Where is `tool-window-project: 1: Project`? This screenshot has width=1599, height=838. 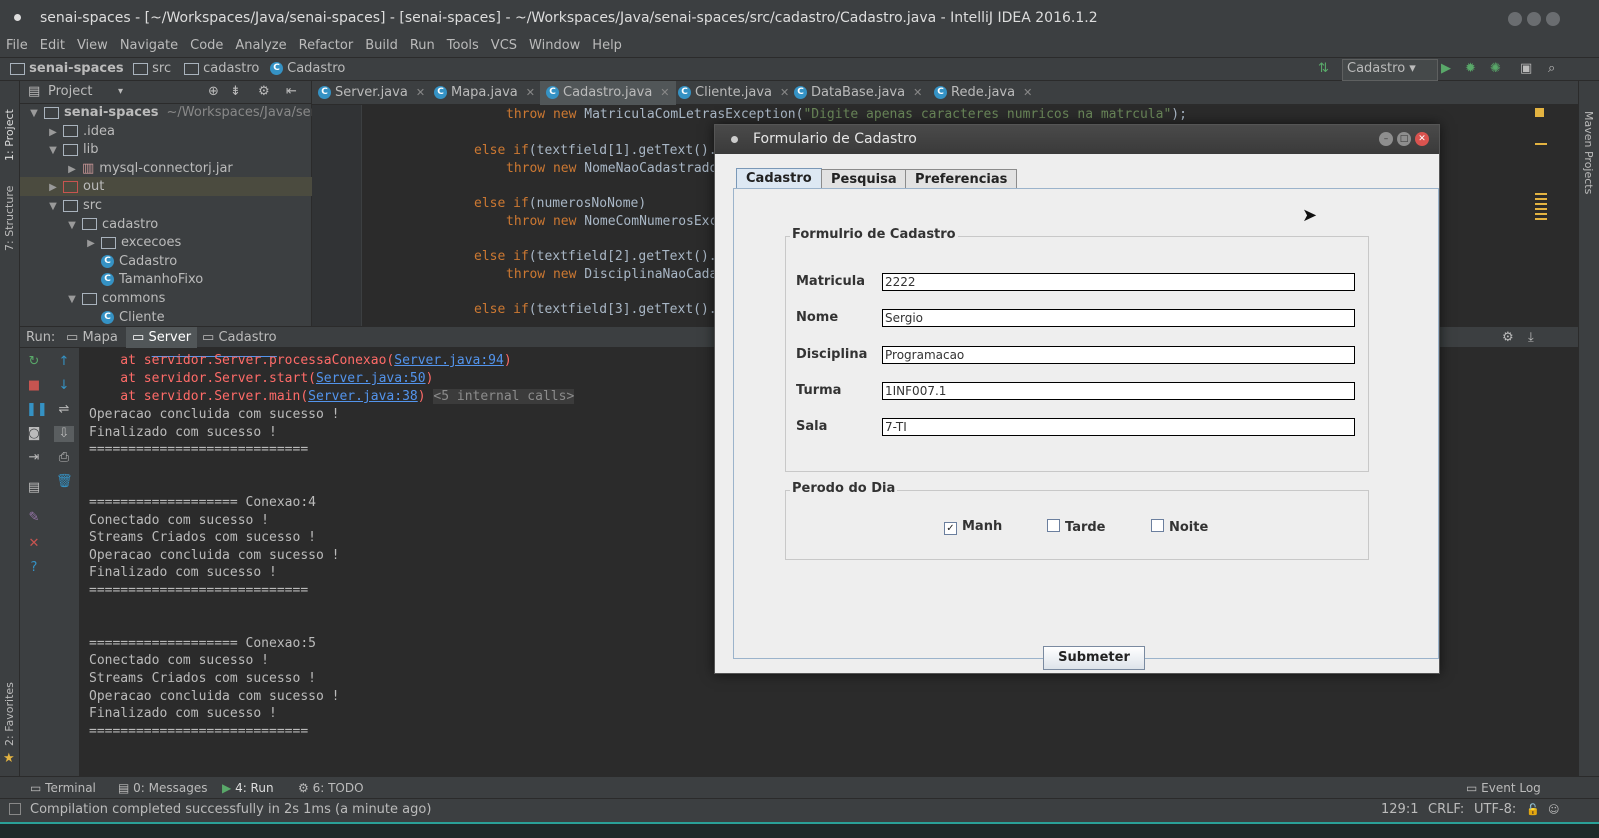
tool-window-project: 1: Project is located at coordinates (9, 135).